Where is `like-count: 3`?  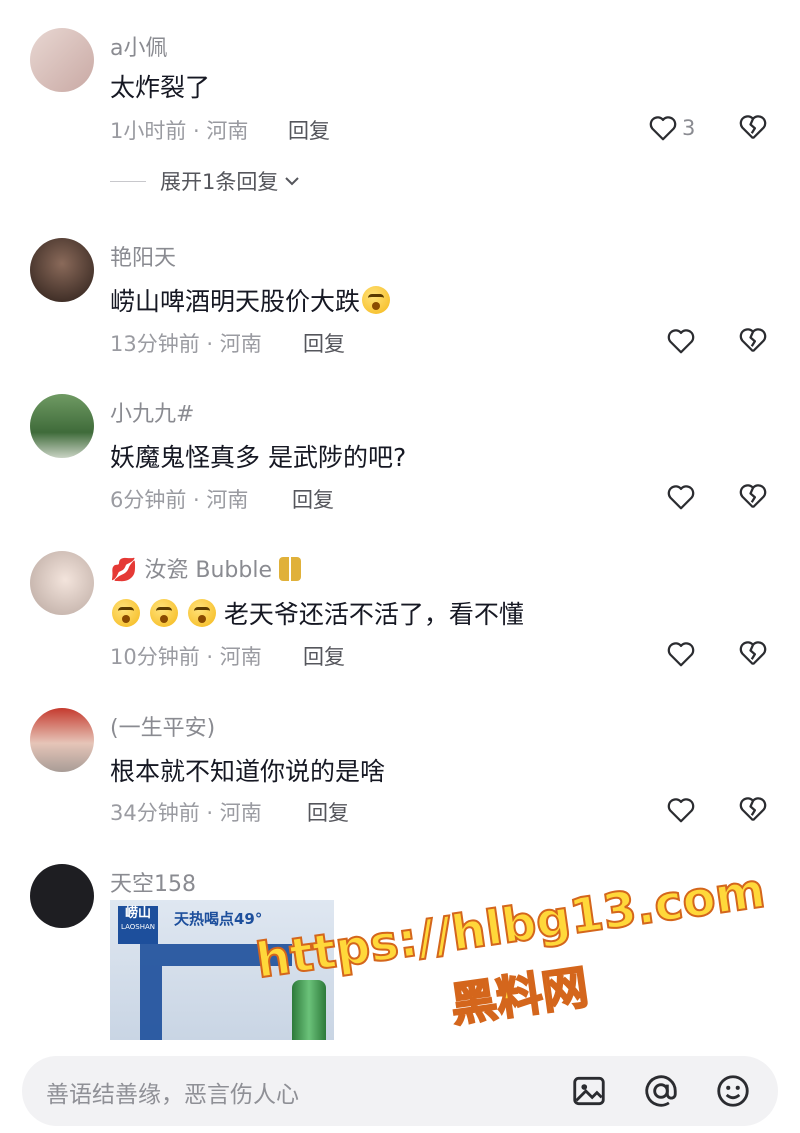 like-count: 3 is located at coordinates (689, 128).